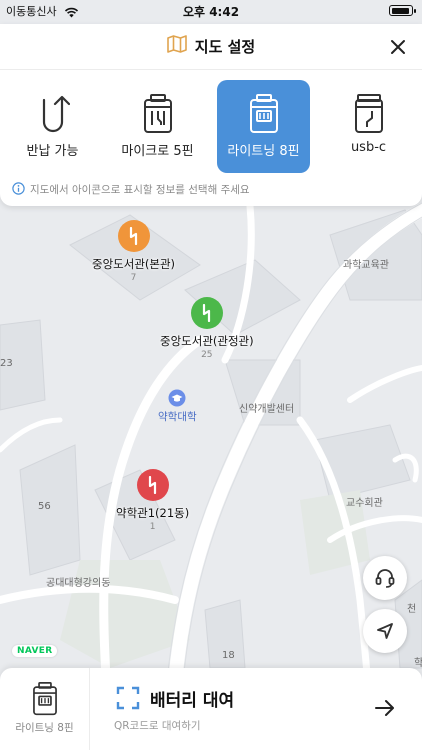  What do you see at coordinates (366, 265) in the screenshot?
I see `place-label: 과학교육관` at bounding box center [366, 265].